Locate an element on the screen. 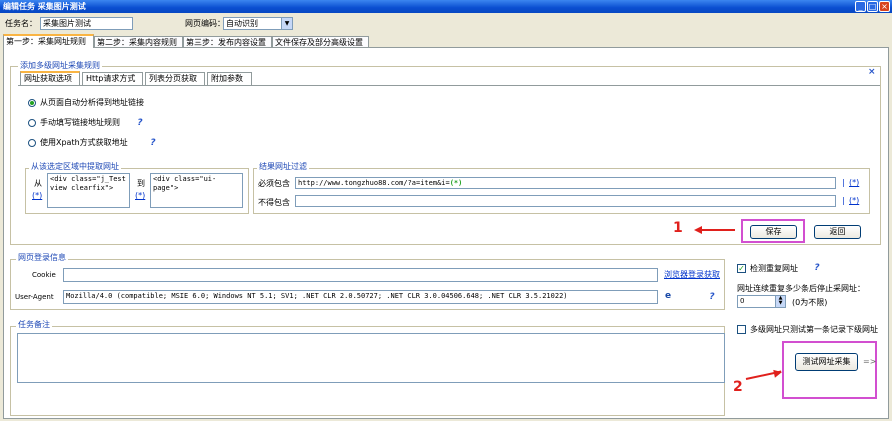 The height and width of the screenshot is (421, 892). close-icon: × is located at coordinates (884, 6).